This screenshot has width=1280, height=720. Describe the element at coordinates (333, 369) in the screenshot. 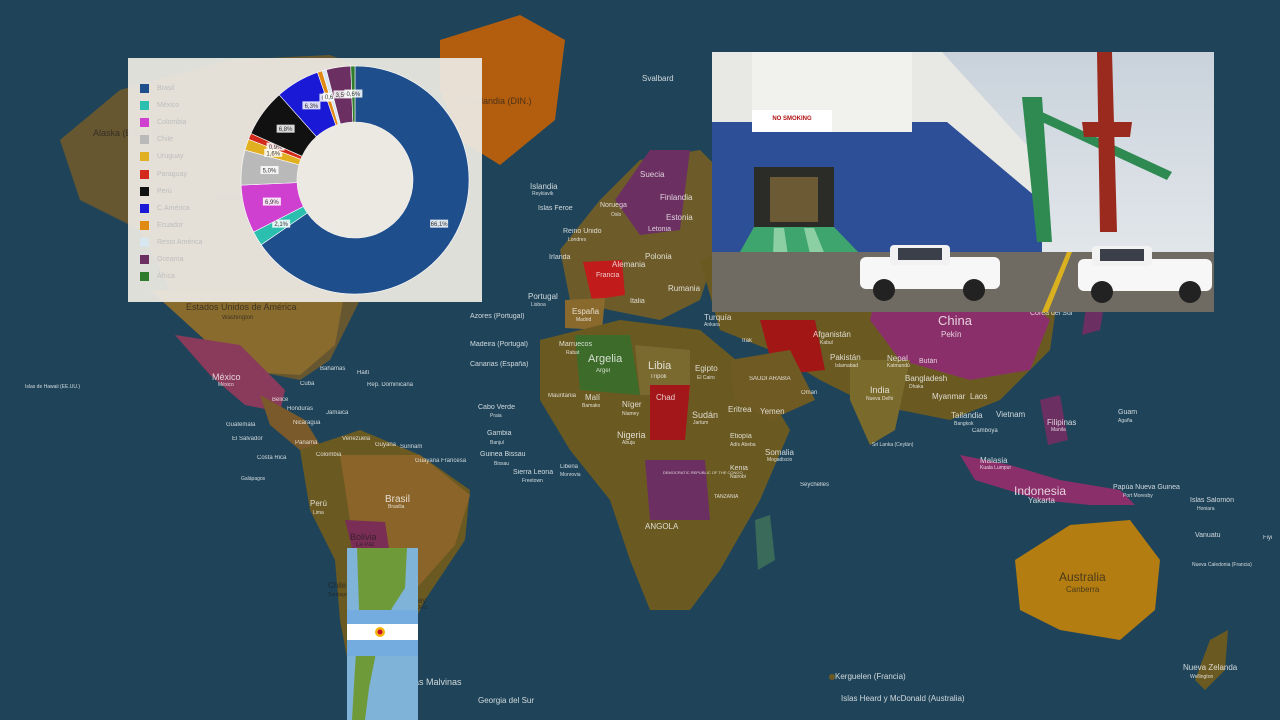

I see `map-label-bahamas: Bahamas` at that location.